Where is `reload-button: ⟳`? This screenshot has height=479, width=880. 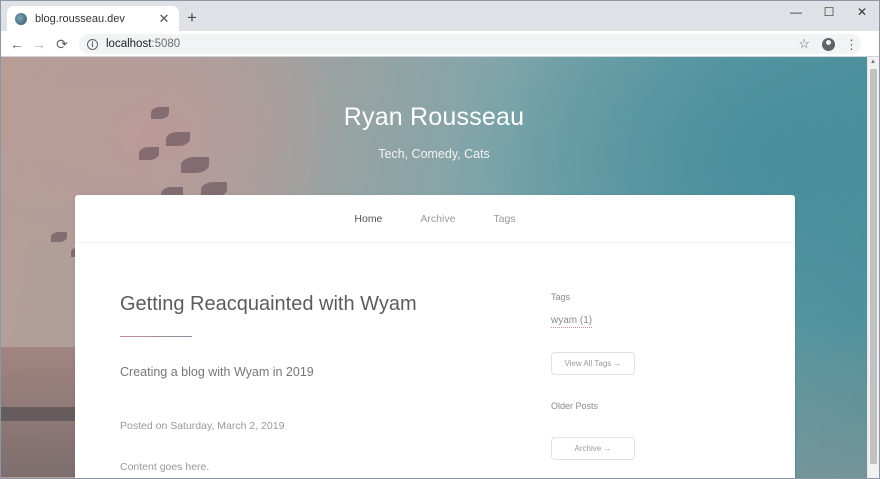 reload-button: ⟳ is located at coordinates (62, 44).